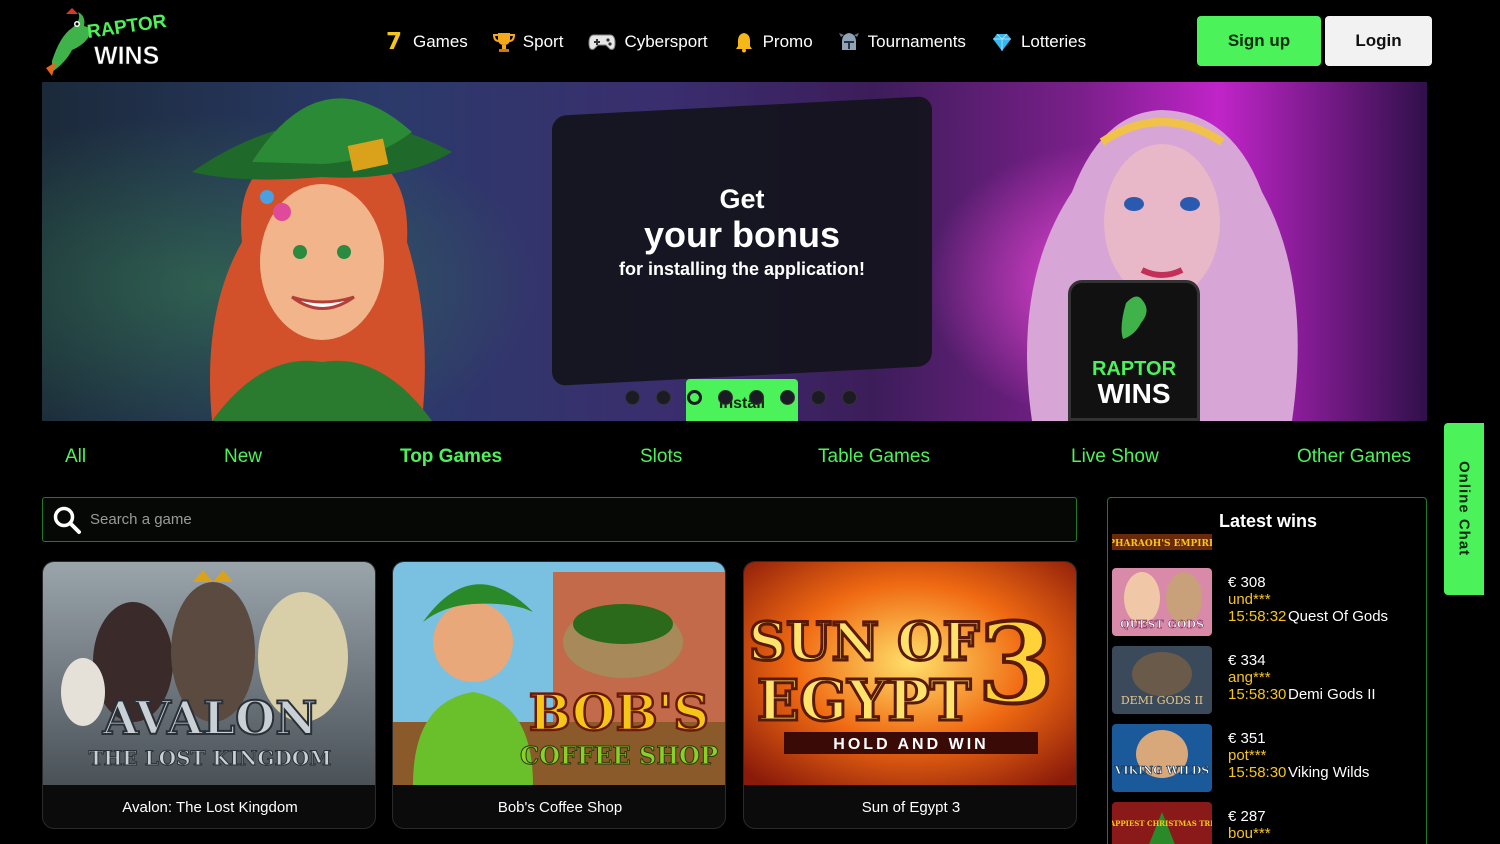 This screenshot has width=1500, height=844. I want to click on tab-other-games: Other Games, so click(1354, 457).